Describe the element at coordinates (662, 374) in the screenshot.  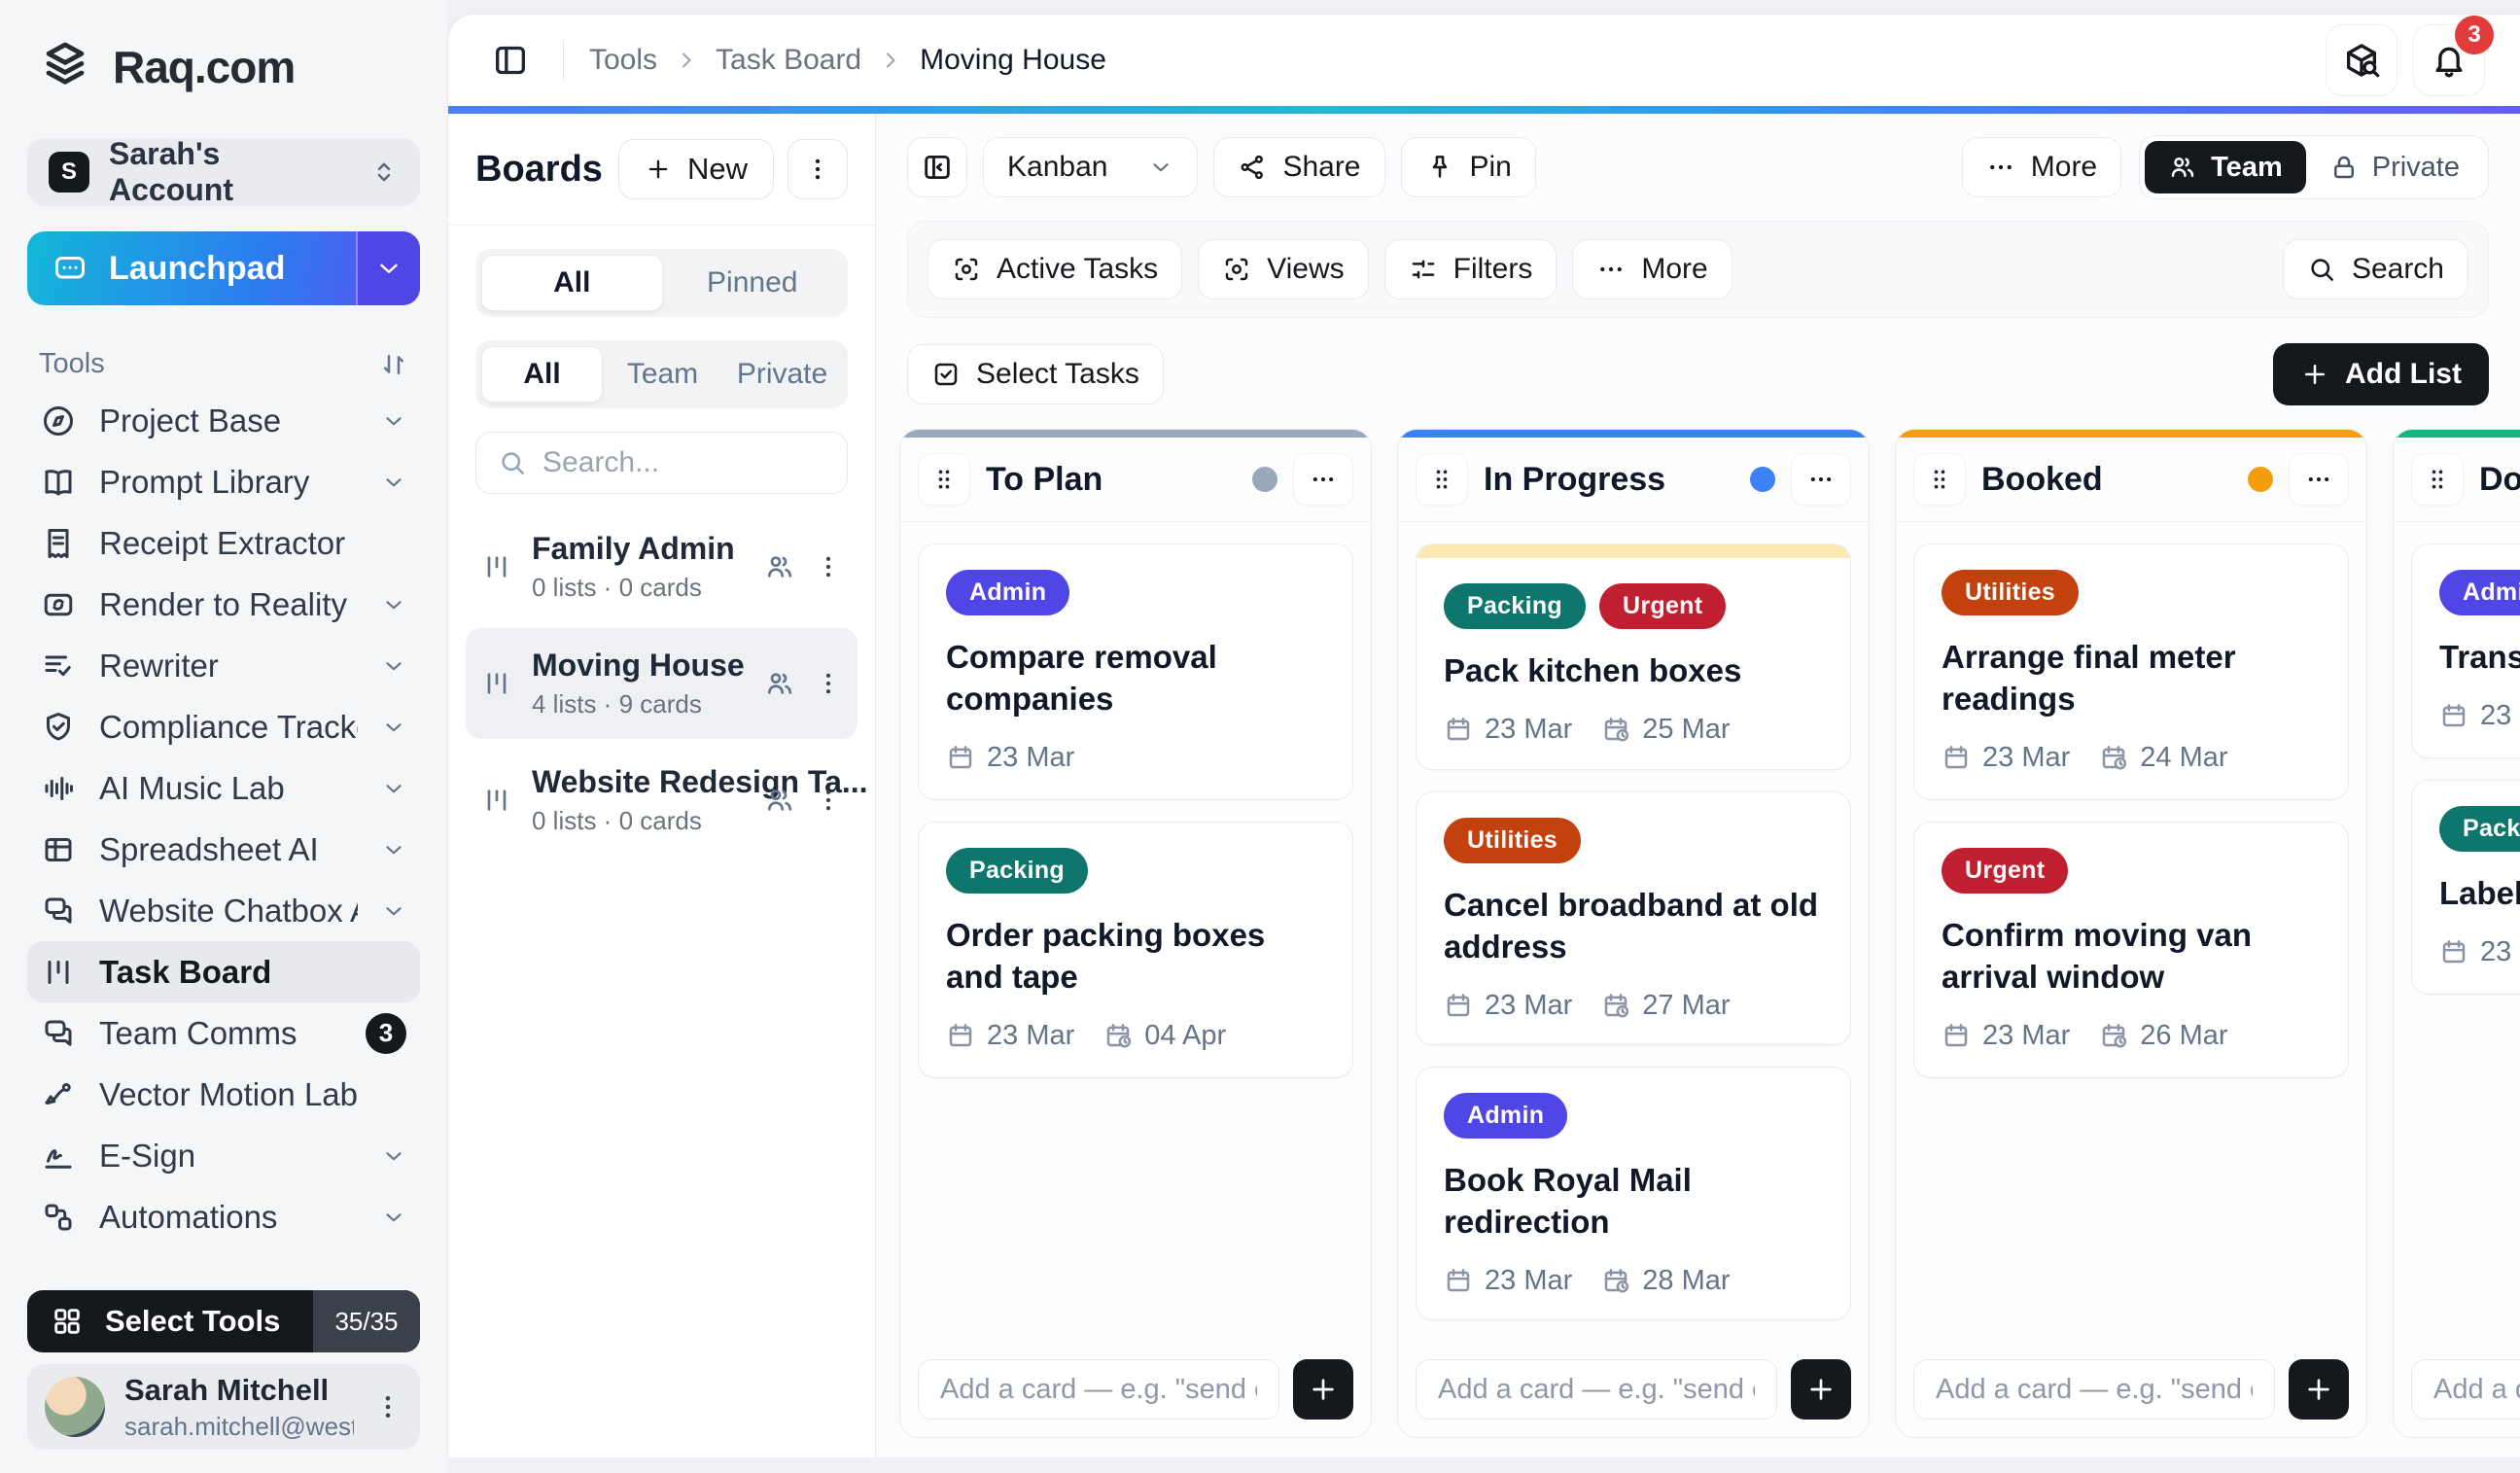
I see `tab-scope-team: Team` at that location.